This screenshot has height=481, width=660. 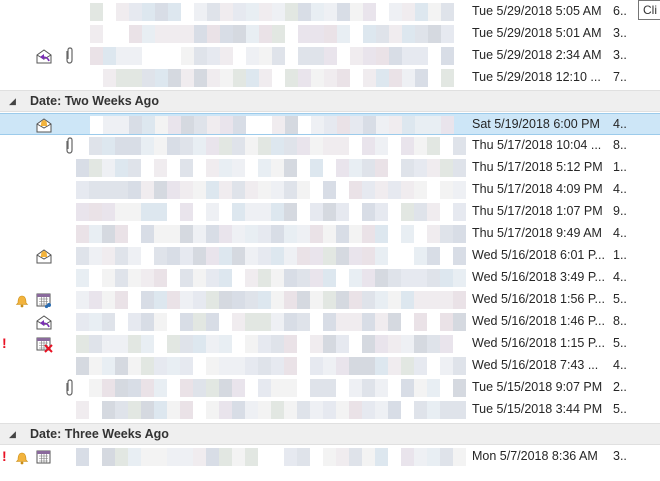 I want to click on message-row: ! Mon 5/7/2018 8:36 AM 3.., so click(x=330, y=457).